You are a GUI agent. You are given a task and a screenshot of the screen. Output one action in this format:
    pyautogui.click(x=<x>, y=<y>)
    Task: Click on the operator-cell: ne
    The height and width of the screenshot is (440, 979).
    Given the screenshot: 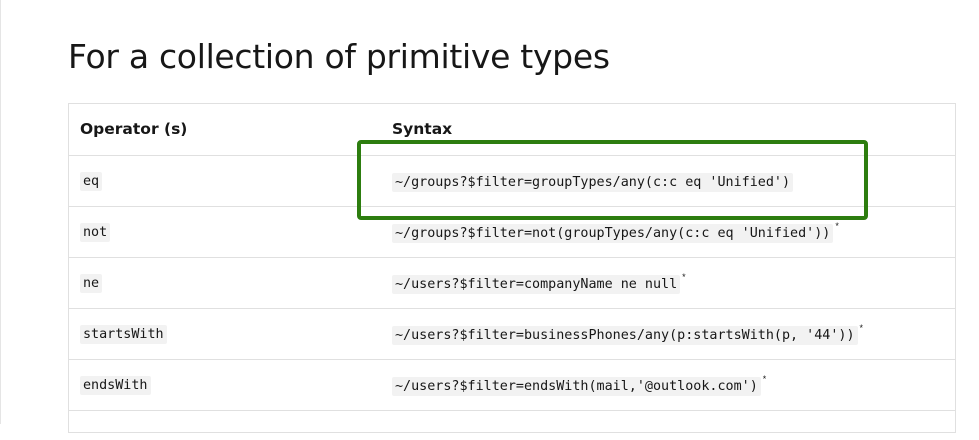 What is the action you would take?
    pyautogui.click(x=225, y=283)
    